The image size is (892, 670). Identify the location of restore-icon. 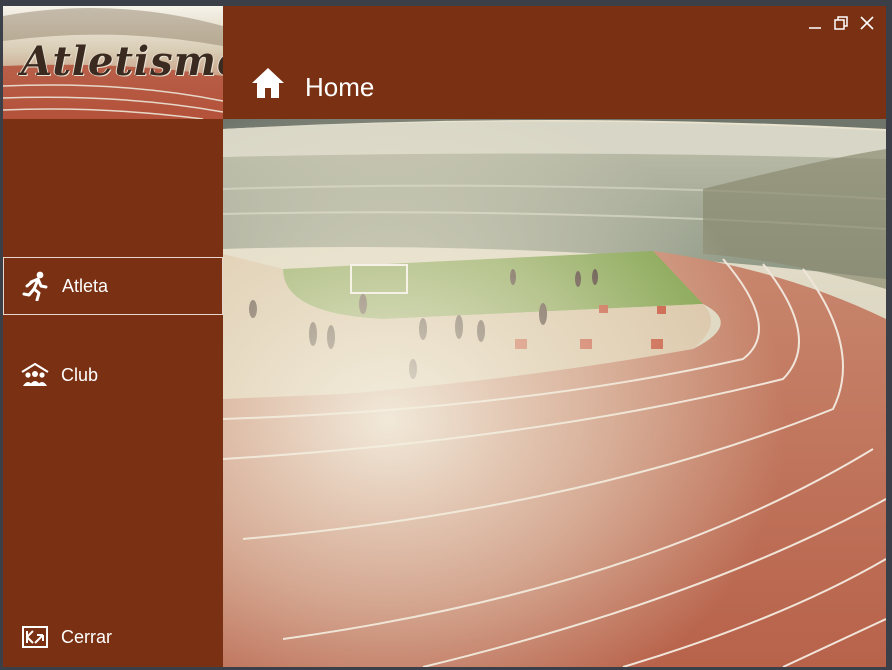
(841, 23).